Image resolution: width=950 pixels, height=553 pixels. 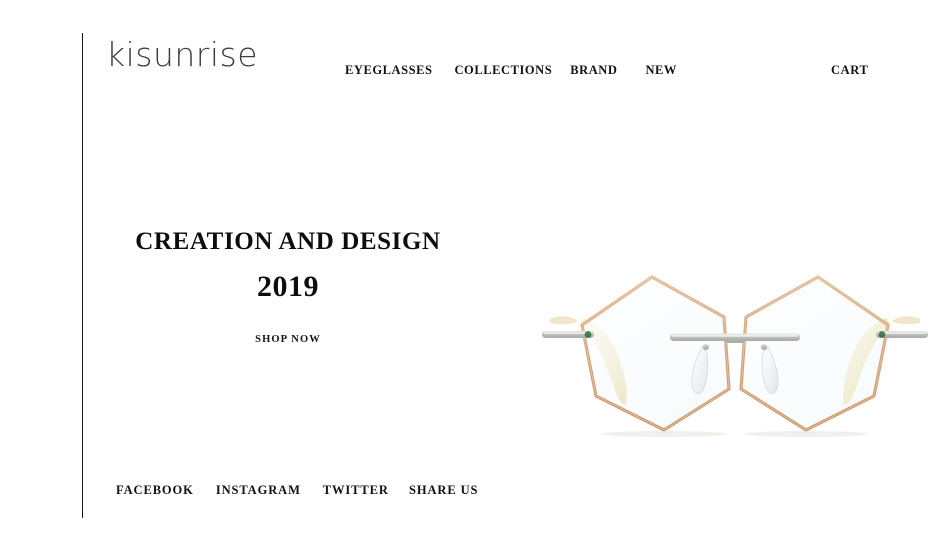 What do you see at coordinates (155, 490) in the screenshot?
I see `social-link-facebook: FACEBOOK` at bounding box center [155, 490].